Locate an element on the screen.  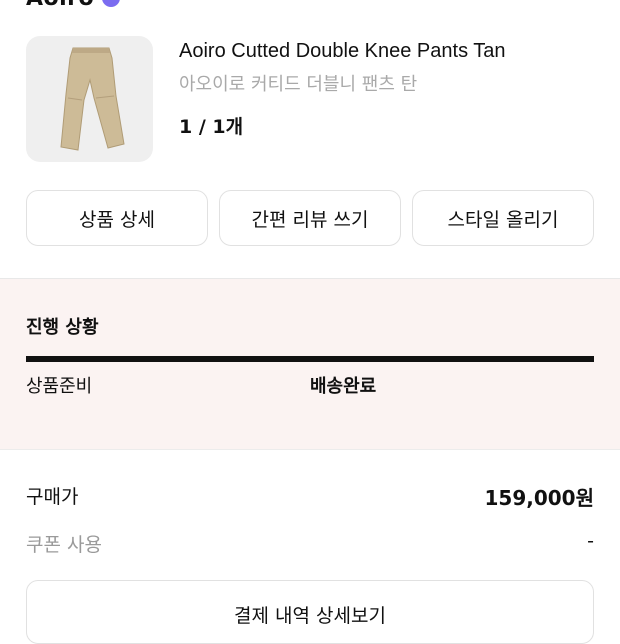
post-style-button: 스타일 올리기 is located at coordinates (503, 218).